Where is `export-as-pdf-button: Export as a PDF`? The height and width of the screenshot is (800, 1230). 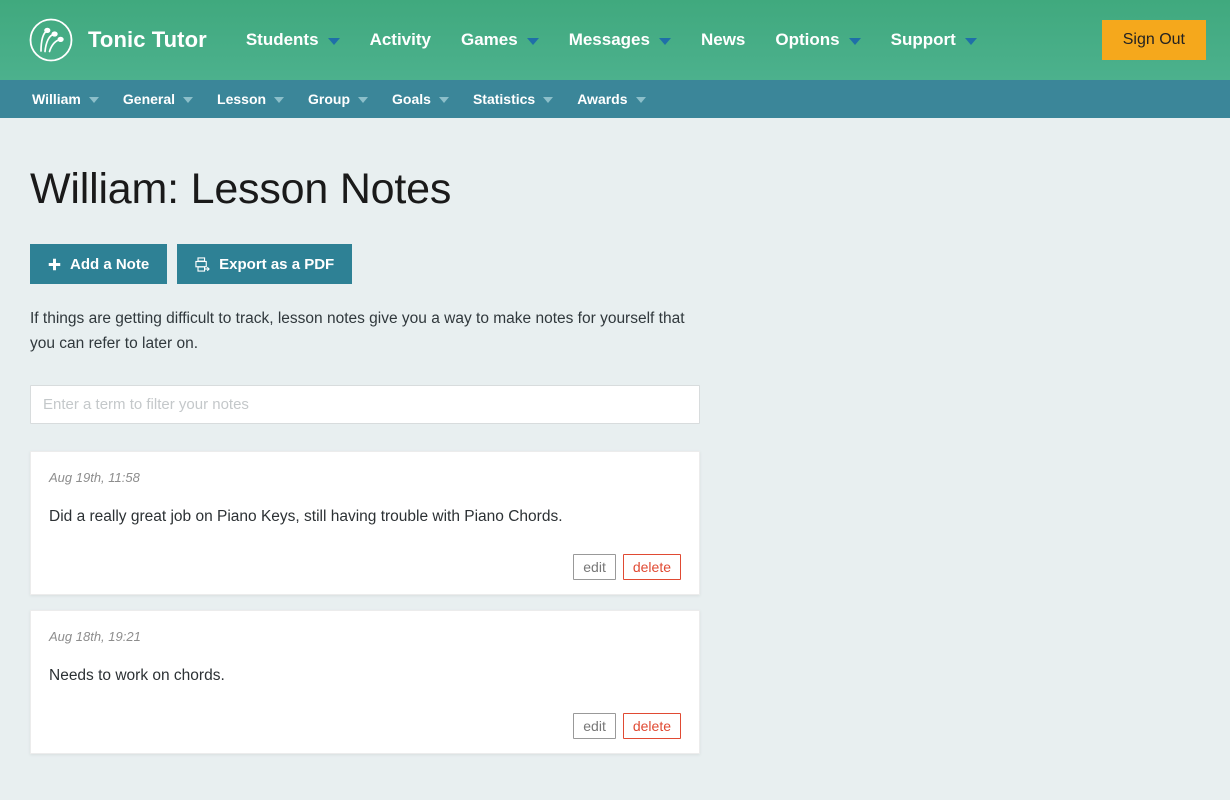
export-as-pdf-button: Export as a PDF is located at coordinates (265, 264).